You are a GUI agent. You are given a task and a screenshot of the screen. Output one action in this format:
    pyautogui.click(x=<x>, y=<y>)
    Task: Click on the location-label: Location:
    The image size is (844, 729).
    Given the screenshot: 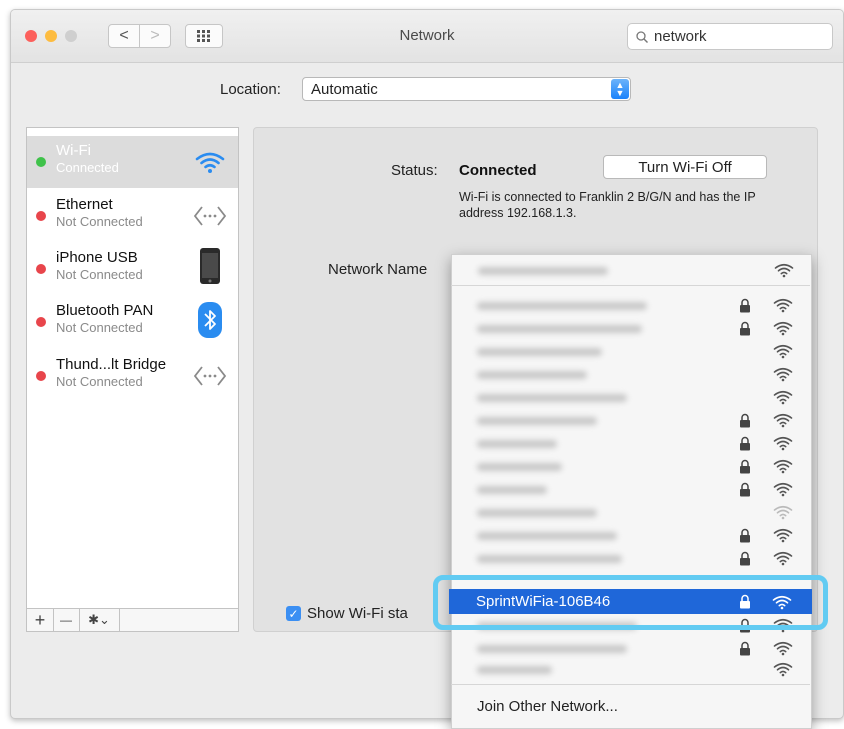 What is the action you would take?
    pyautogui.click(x=250, y=89)
    